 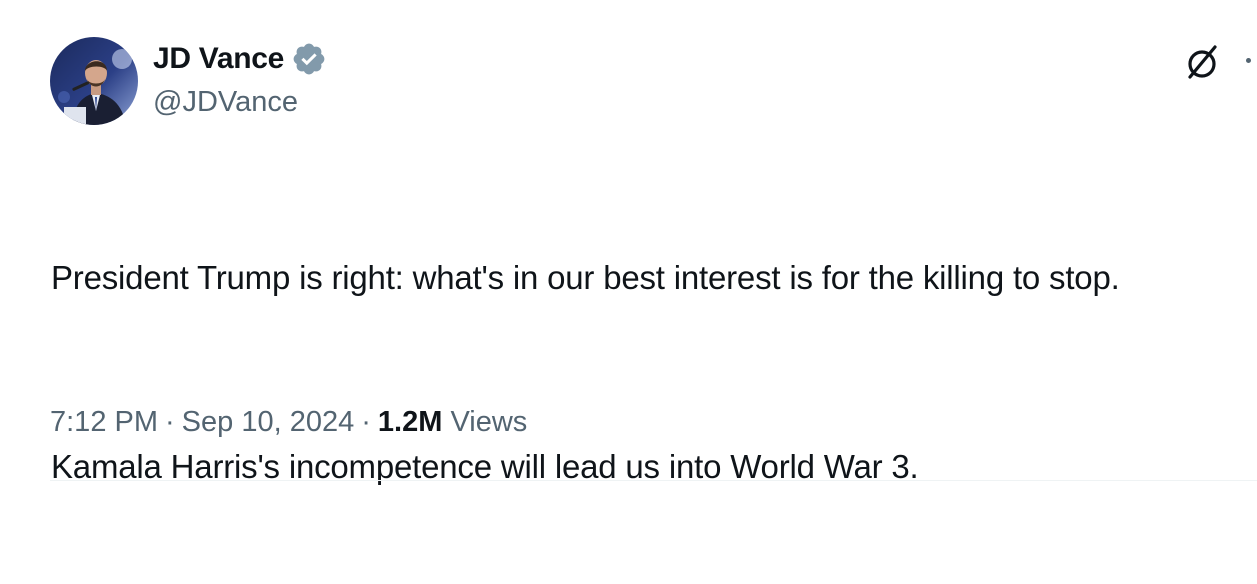 What do you see at coordinates (218, 59) in the screenshot?
I see `author-display-name: JD Vance` at bounding box center [218, 59].